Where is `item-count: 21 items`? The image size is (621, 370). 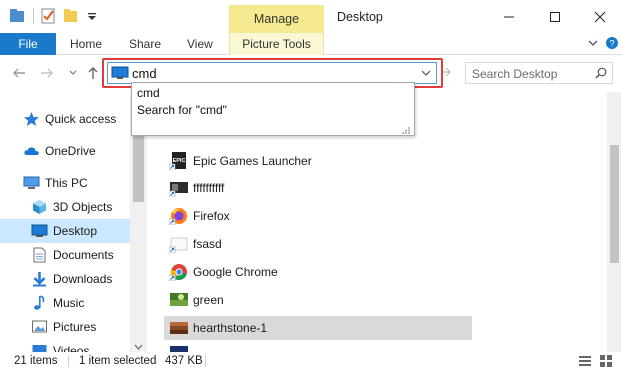
item-count: 21 items is located at coordinates (36, 361).